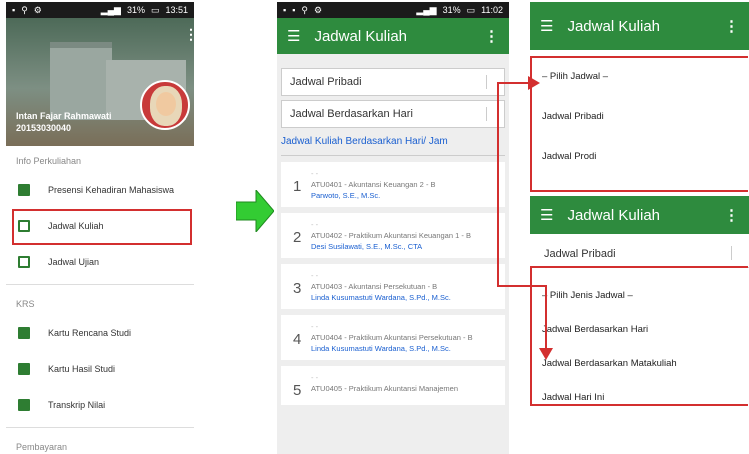  What do you see at coordinates (24, 369) in the screenshot?
I see `check-icon` at bounding box center [24, 369].